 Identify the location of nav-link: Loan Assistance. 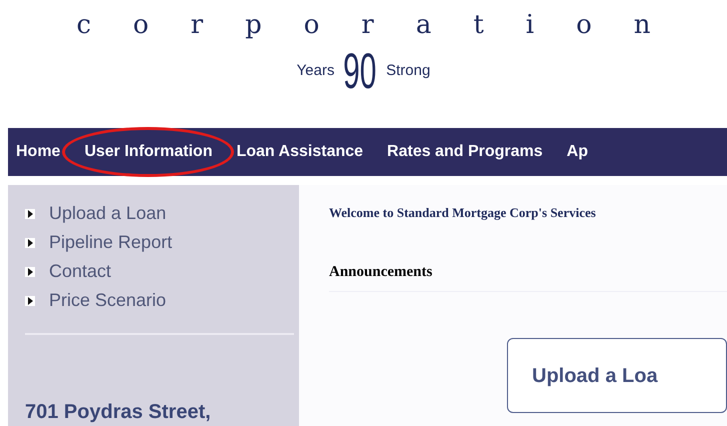
(300, 151).